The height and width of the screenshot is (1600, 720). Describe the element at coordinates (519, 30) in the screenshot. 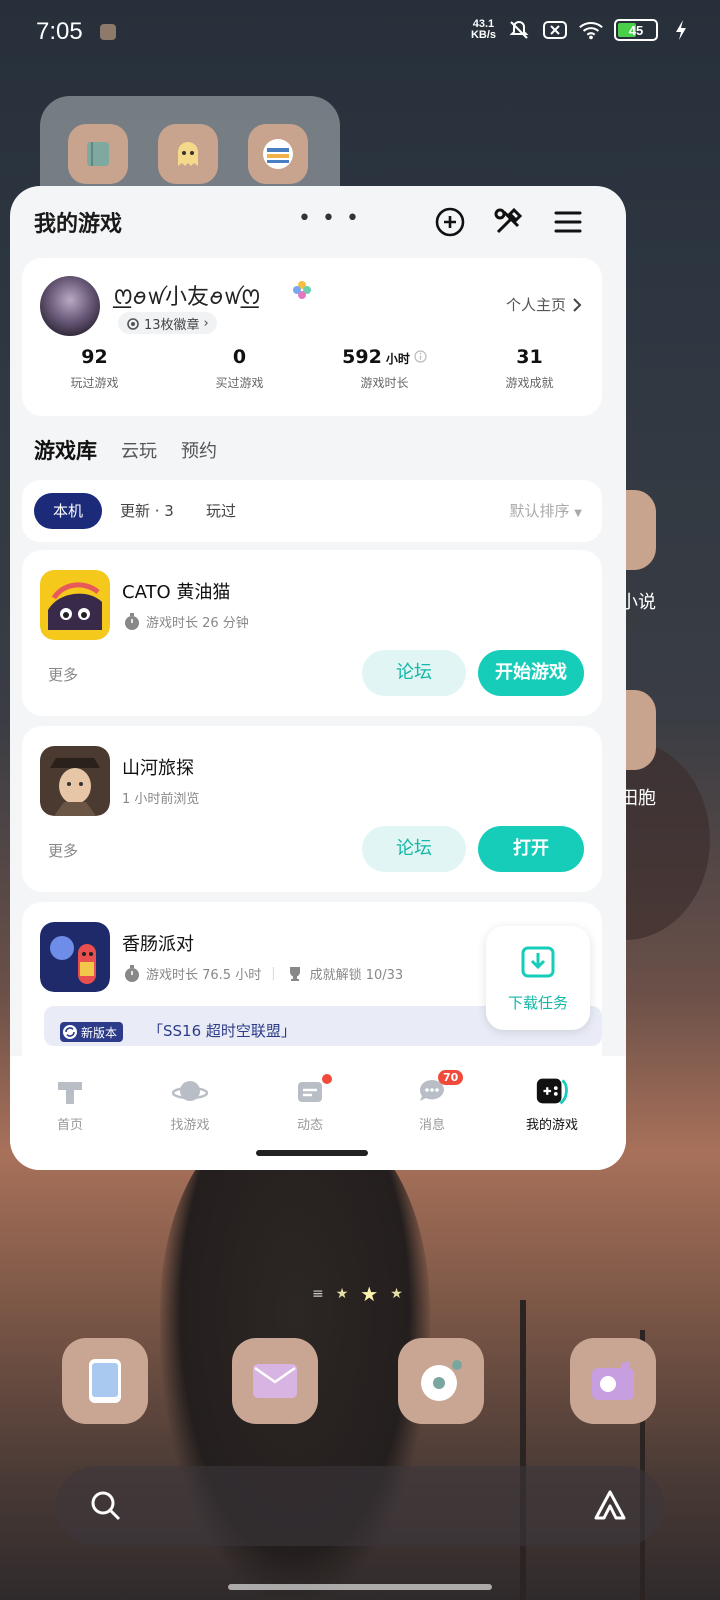

I see `mute-bell-icon` at that location.